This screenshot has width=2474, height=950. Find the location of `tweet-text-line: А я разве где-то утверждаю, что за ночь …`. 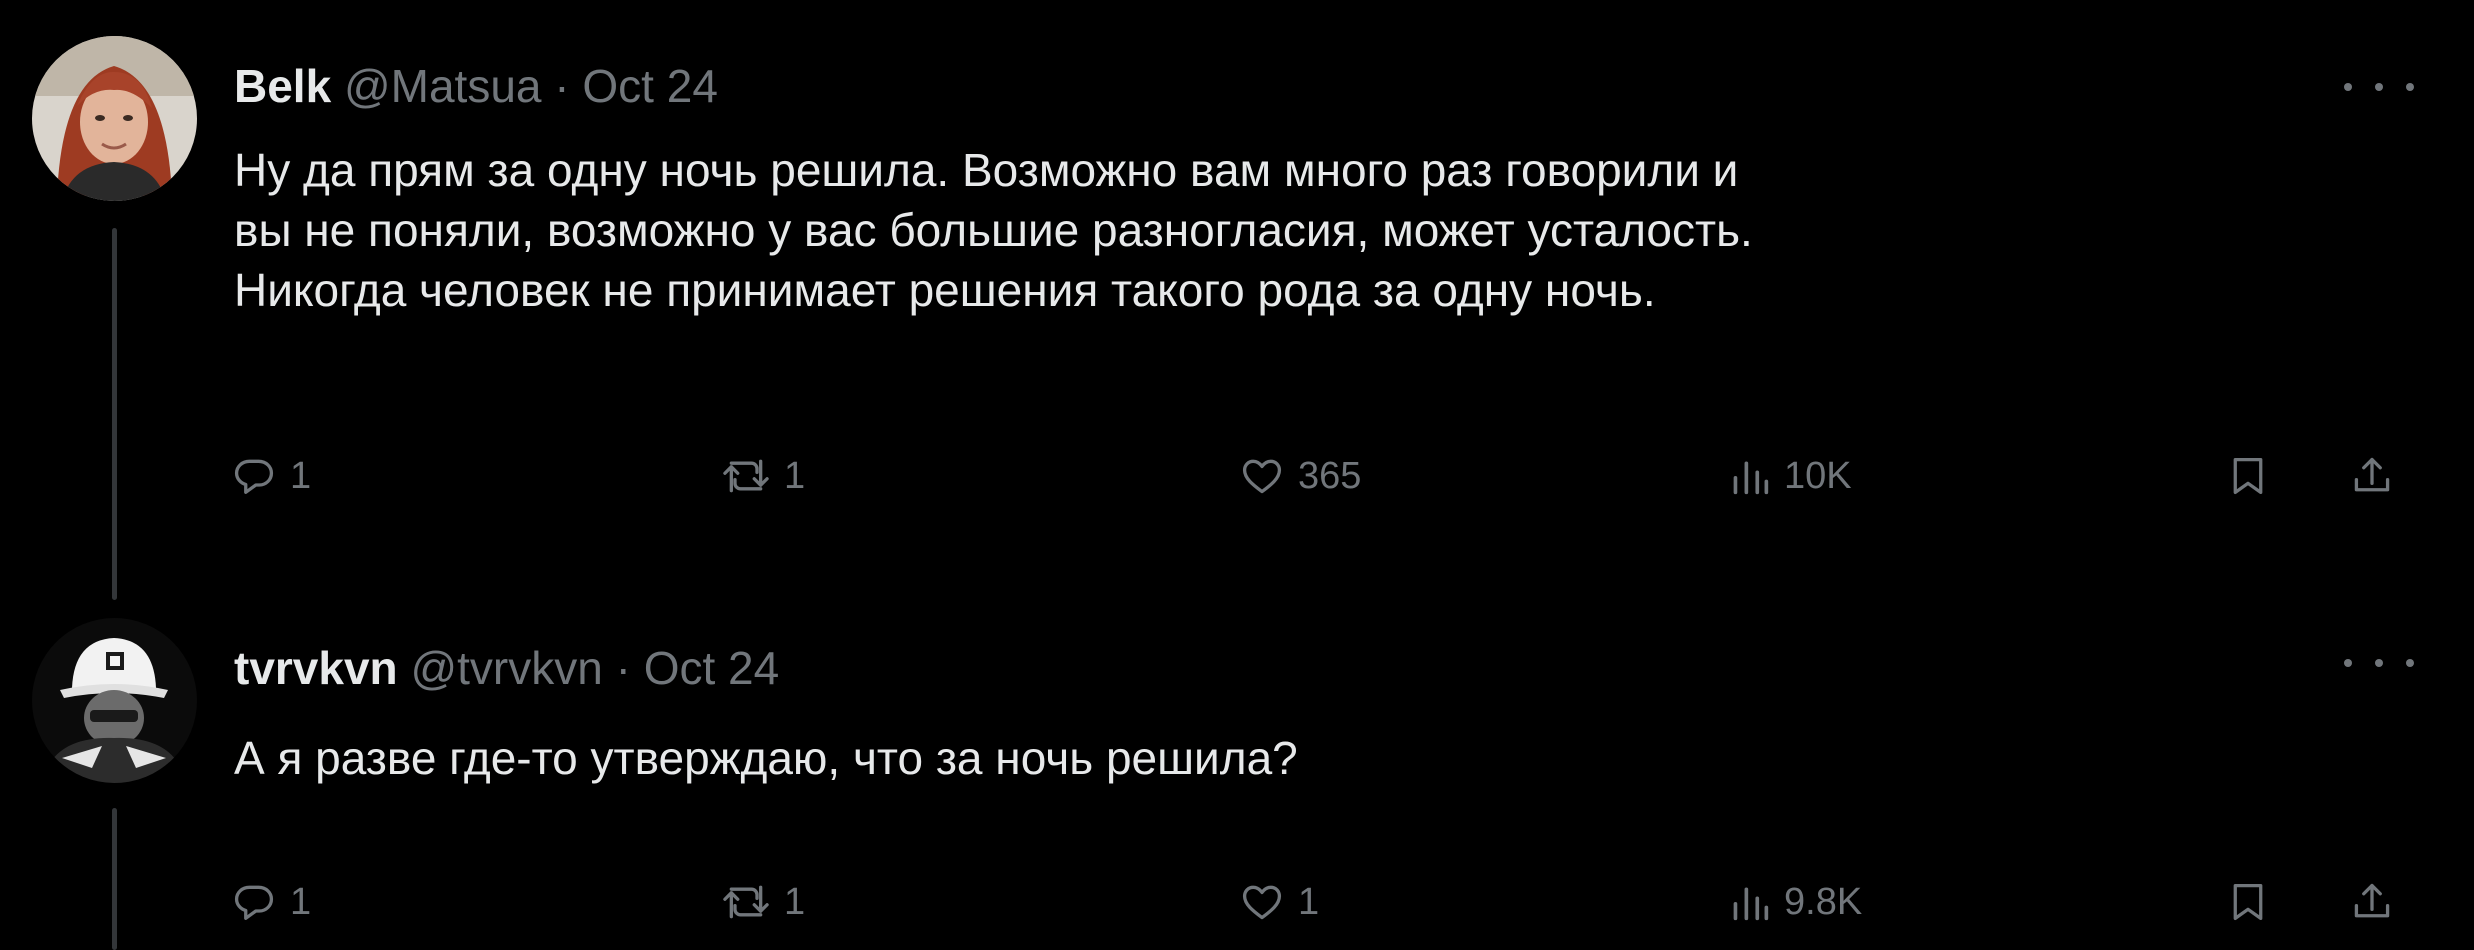

tweet-text-line: А я разве где-то утверждаю, что за ночь … is located at coordinates (766, 758).